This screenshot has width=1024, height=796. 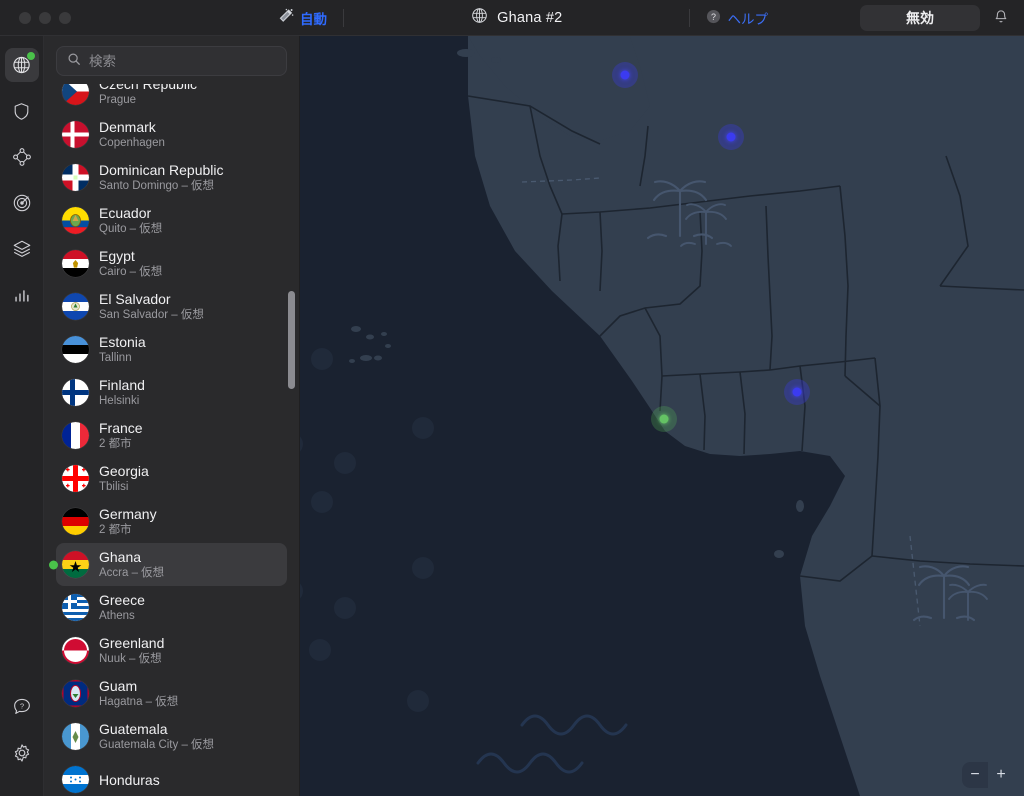 I want to click on country-row-ec: Ecuador Quito – 仮想, so click(x=171, y=220).